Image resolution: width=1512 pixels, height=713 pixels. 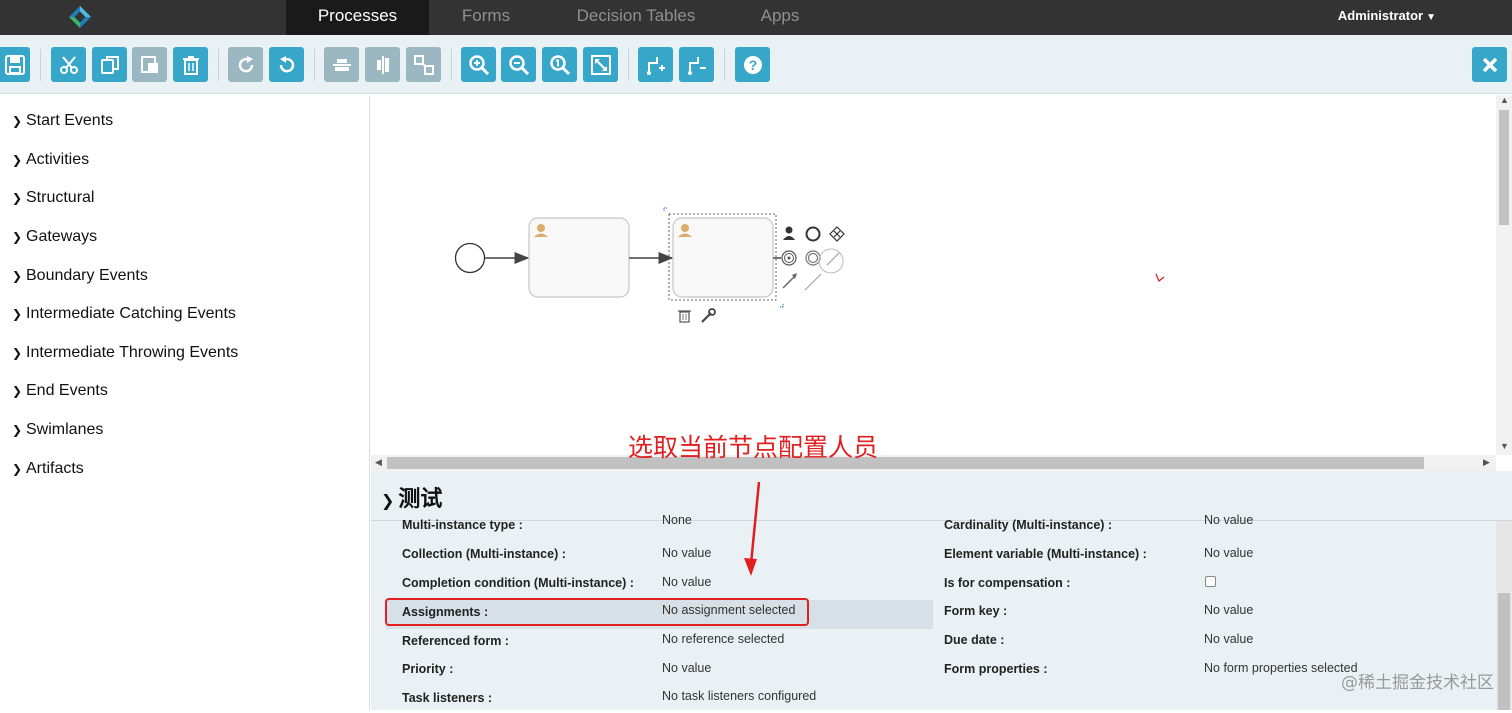 What do you see at coordinates (341, 64) in the screenshot?
I see `align-horizontal-button` at bounding box center [341, 64].